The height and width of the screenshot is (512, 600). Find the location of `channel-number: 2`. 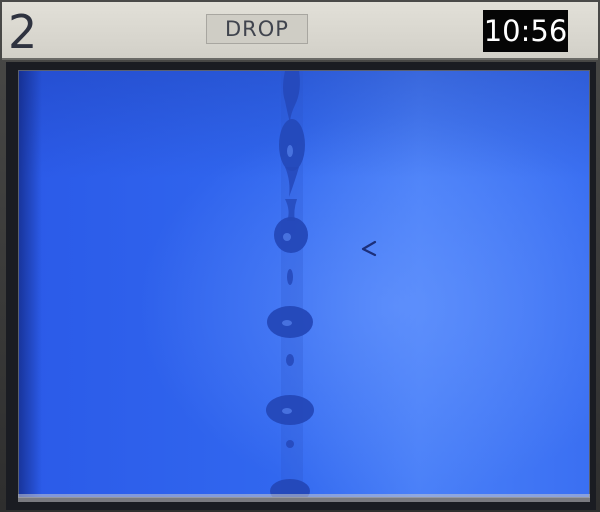

channel-number: 2 is located at coordinates (23, 32).